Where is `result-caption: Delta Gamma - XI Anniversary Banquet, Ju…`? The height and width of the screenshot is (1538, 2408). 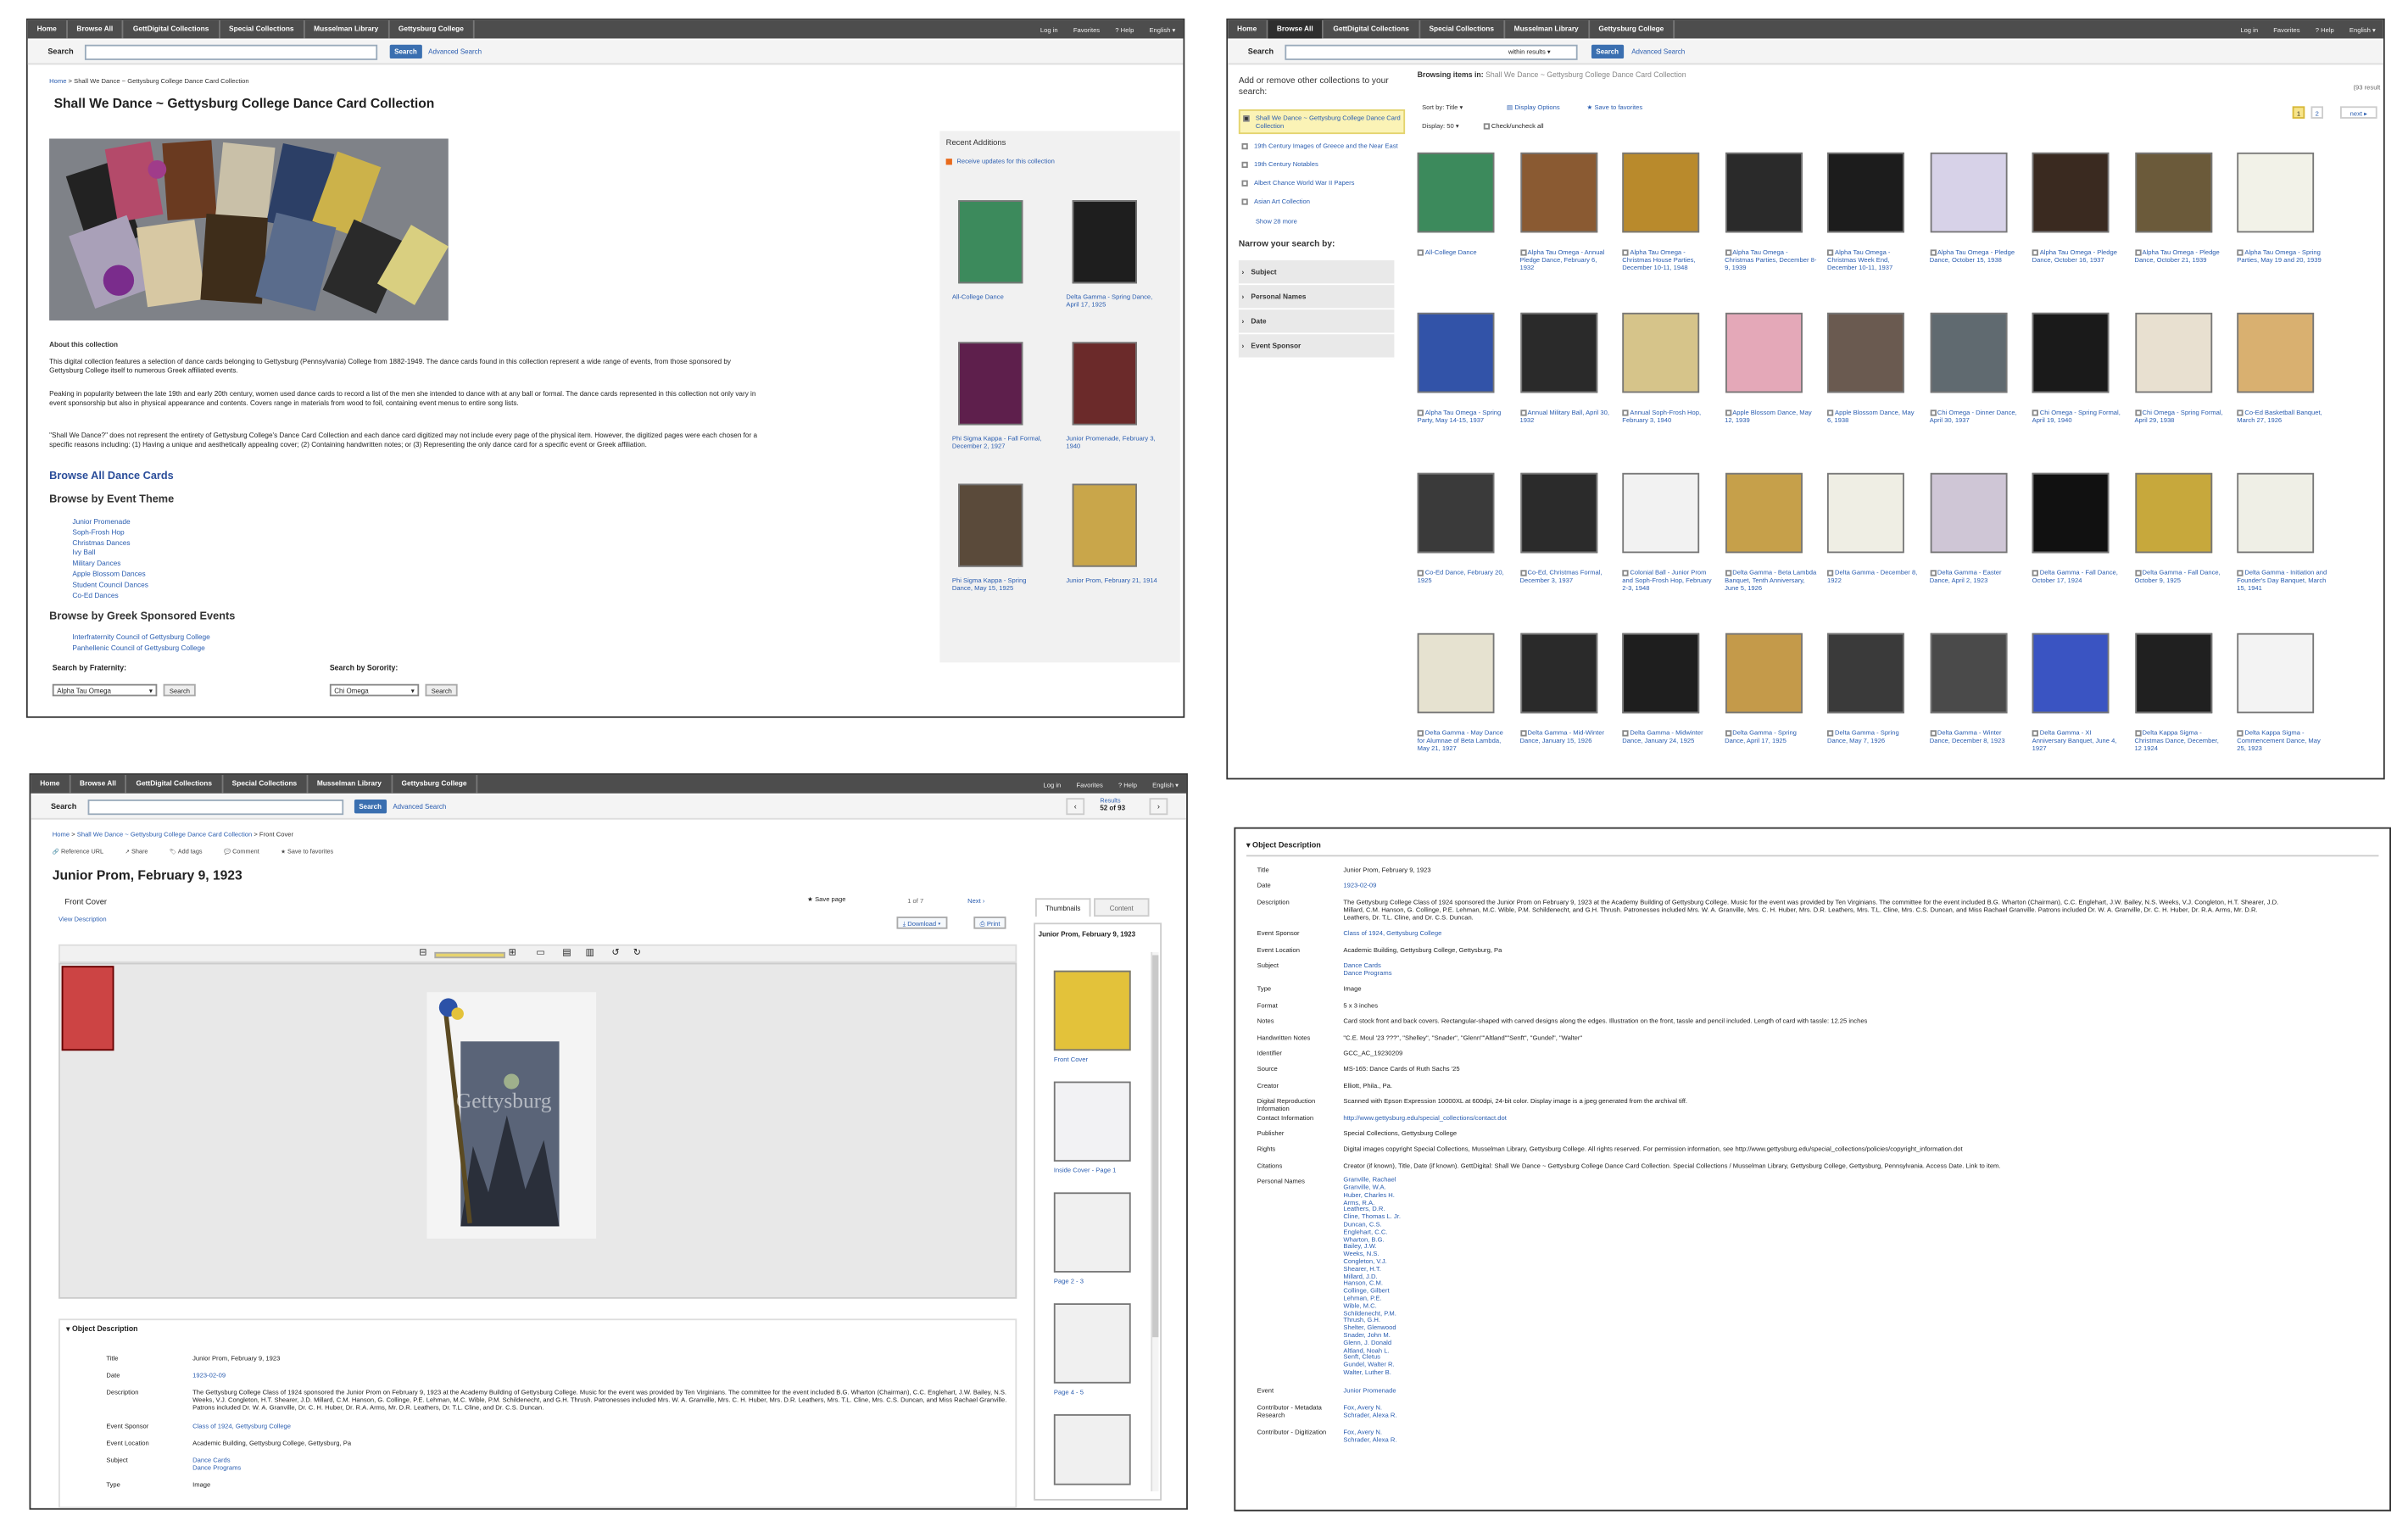 result-caption: Delta Gamma - XI Anniversary Banquet, Ju… is located at coordinates (2078, 740).